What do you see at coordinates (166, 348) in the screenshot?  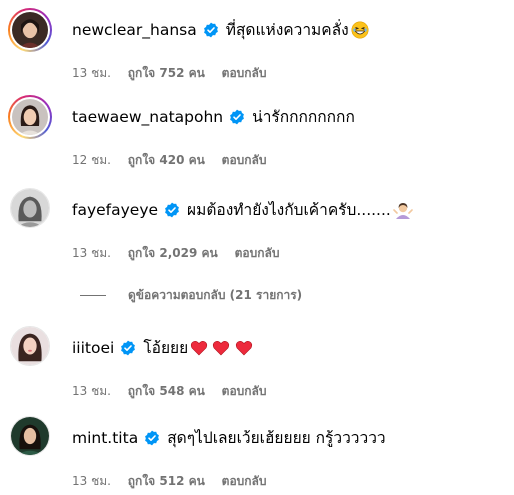 I see `comment-text: โอ้ยยย` at bounding box center [166, 348].